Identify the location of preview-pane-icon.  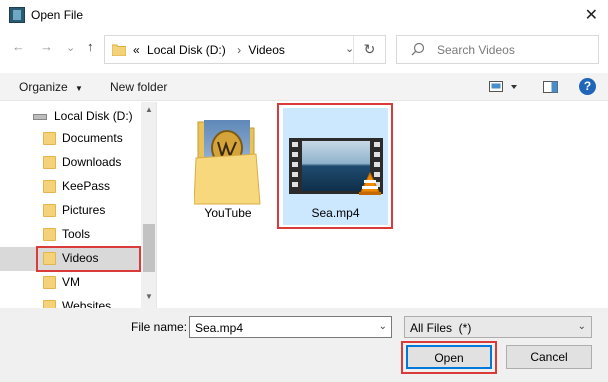
(551, 87).